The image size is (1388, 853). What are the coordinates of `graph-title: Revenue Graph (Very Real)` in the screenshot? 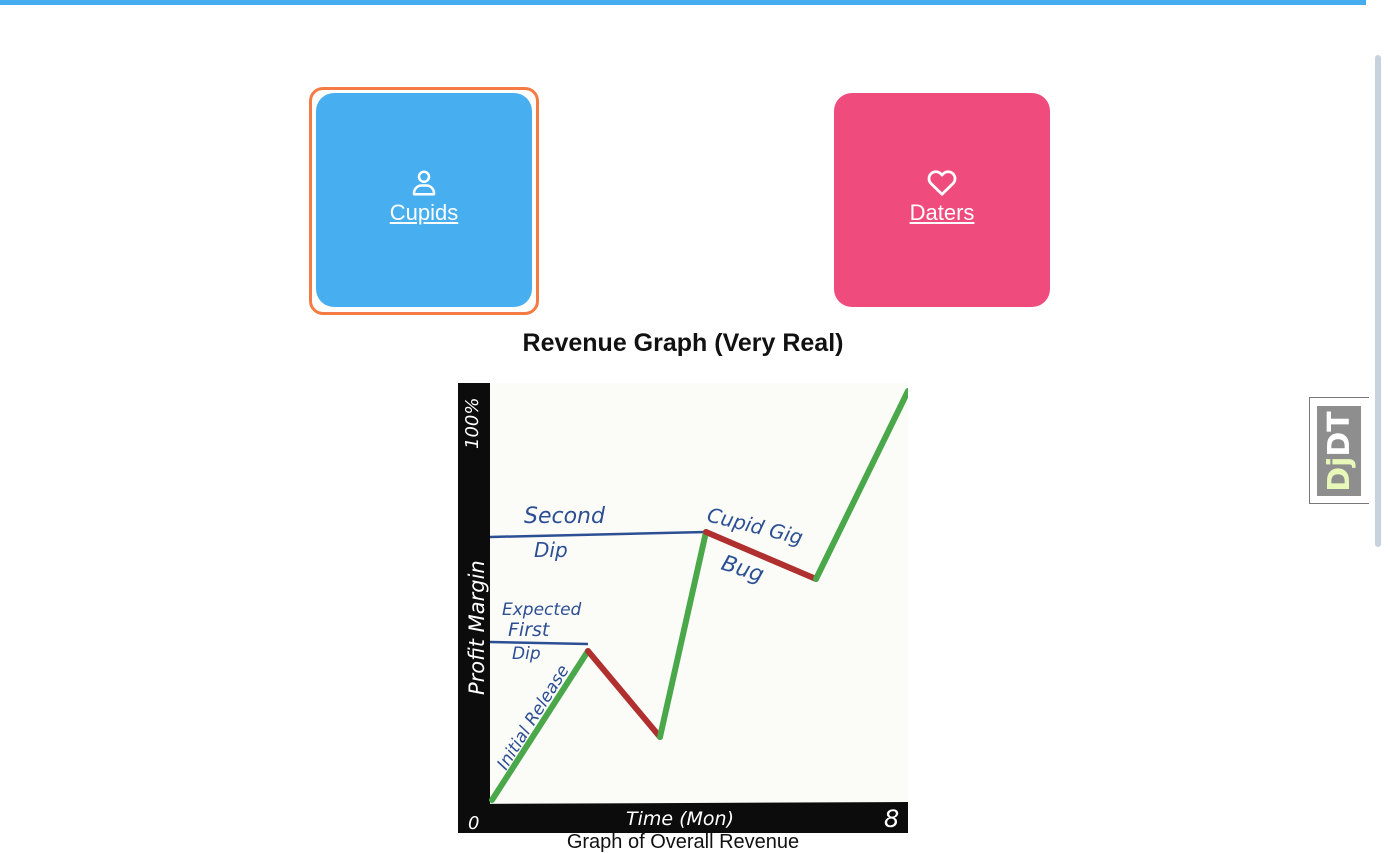 It's located at (683, 343).